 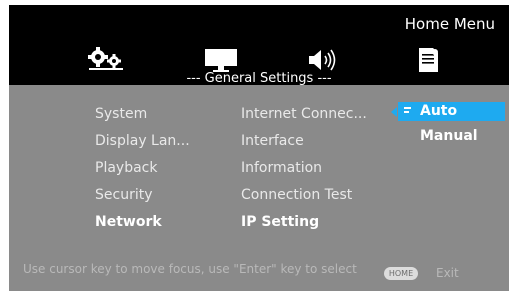 I want to click on home-key-badge: HOME, so click(x=401, y=273).